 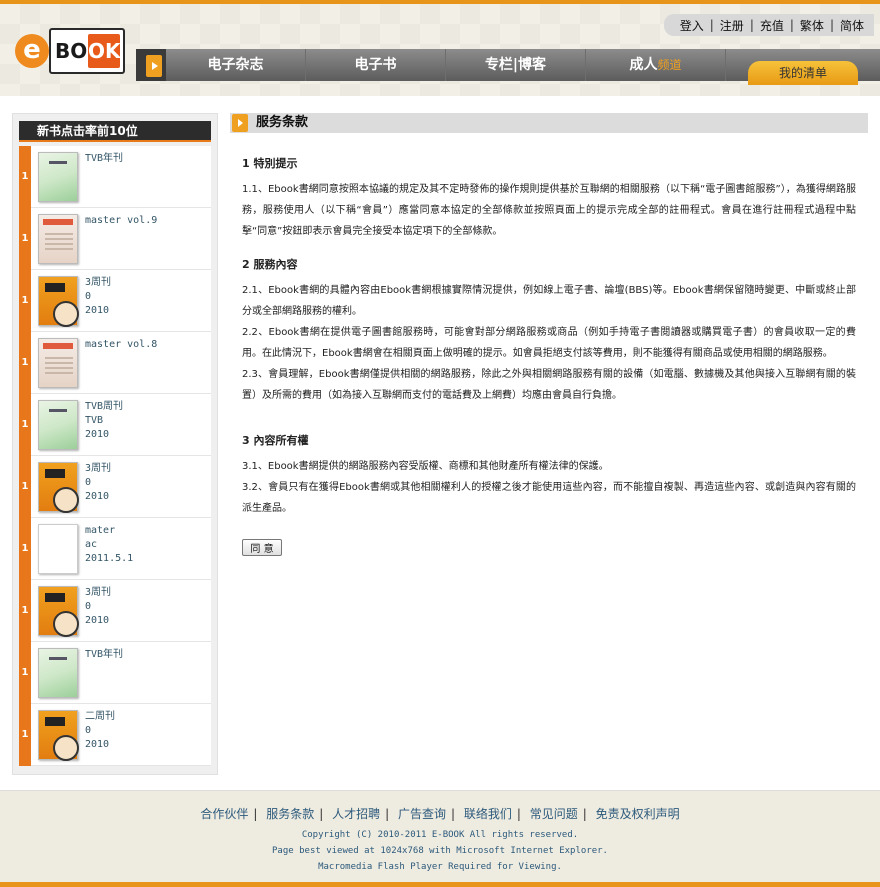 I want to click on book-list-item: 1 master vol.9, so click(x=115, y=239).